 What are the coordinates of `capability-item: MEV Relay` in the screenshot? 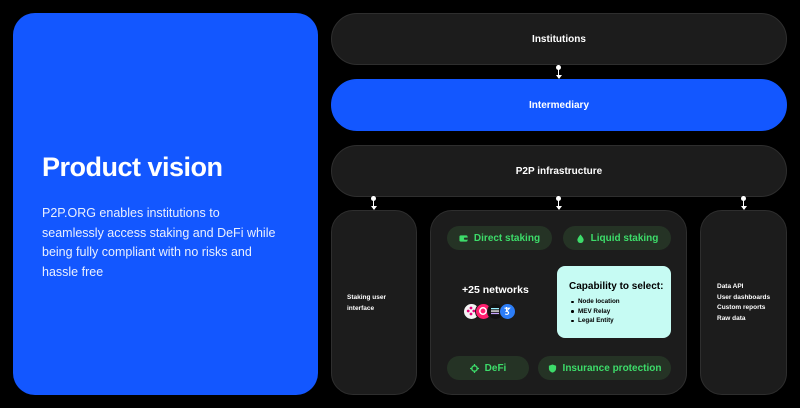 It's located at (595, 312).